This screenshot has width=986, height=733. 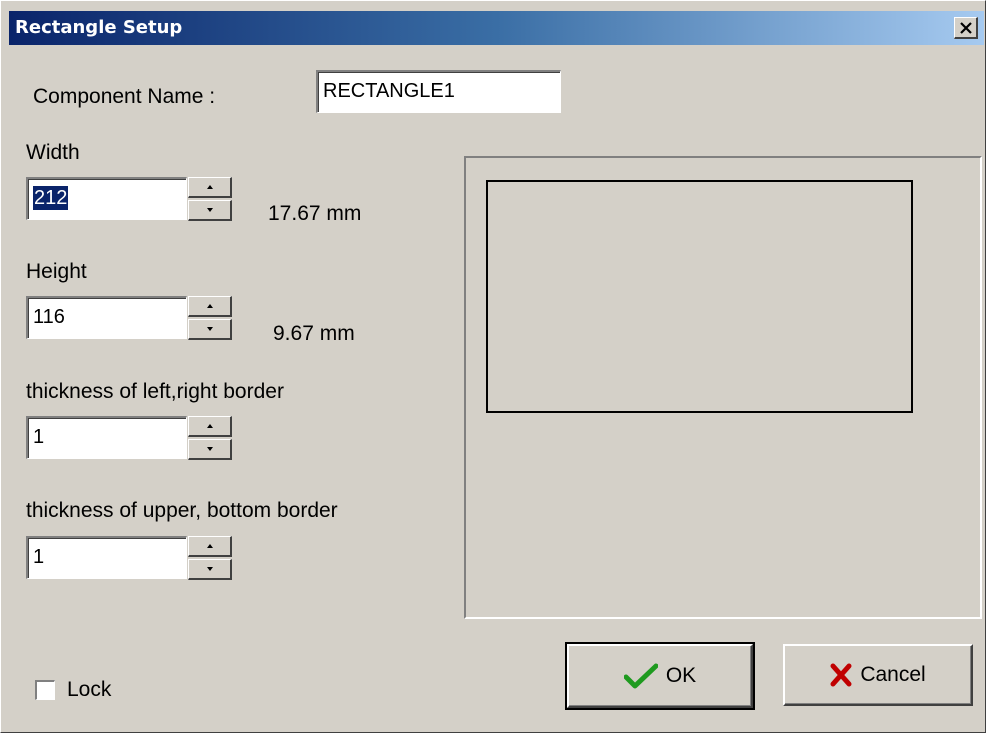 What do you see at coordinates (56, 271) in the screenshot?
I see `height-label: Height` at bounding box center [56, 271].